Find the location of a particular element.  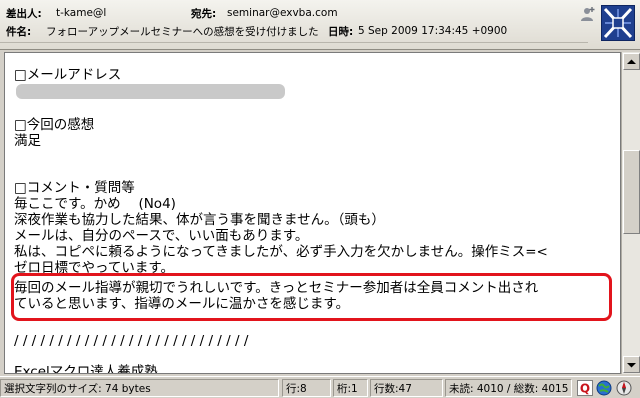

header-divider is located at coordinates (294, 42).